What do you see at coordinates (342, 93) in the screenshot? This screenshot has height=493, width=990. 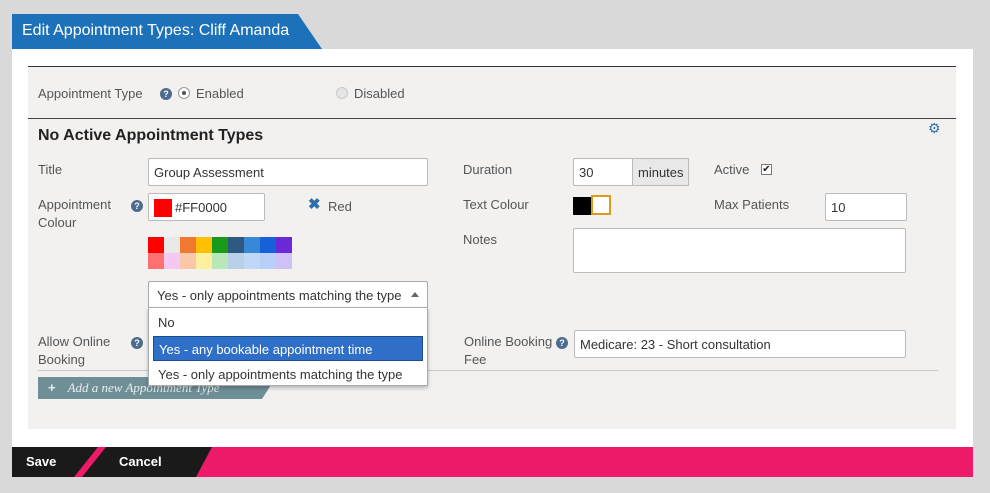 I see `disabled-radio` at bounding box center [342, 93].